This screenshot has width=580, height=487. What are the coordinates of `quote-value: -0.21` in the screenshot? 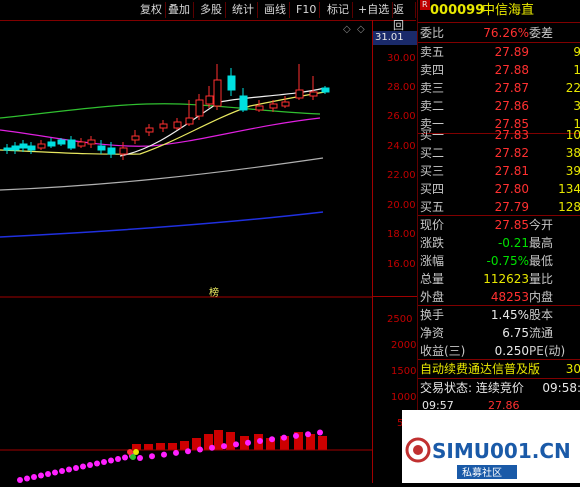 It's located at (513, 243).